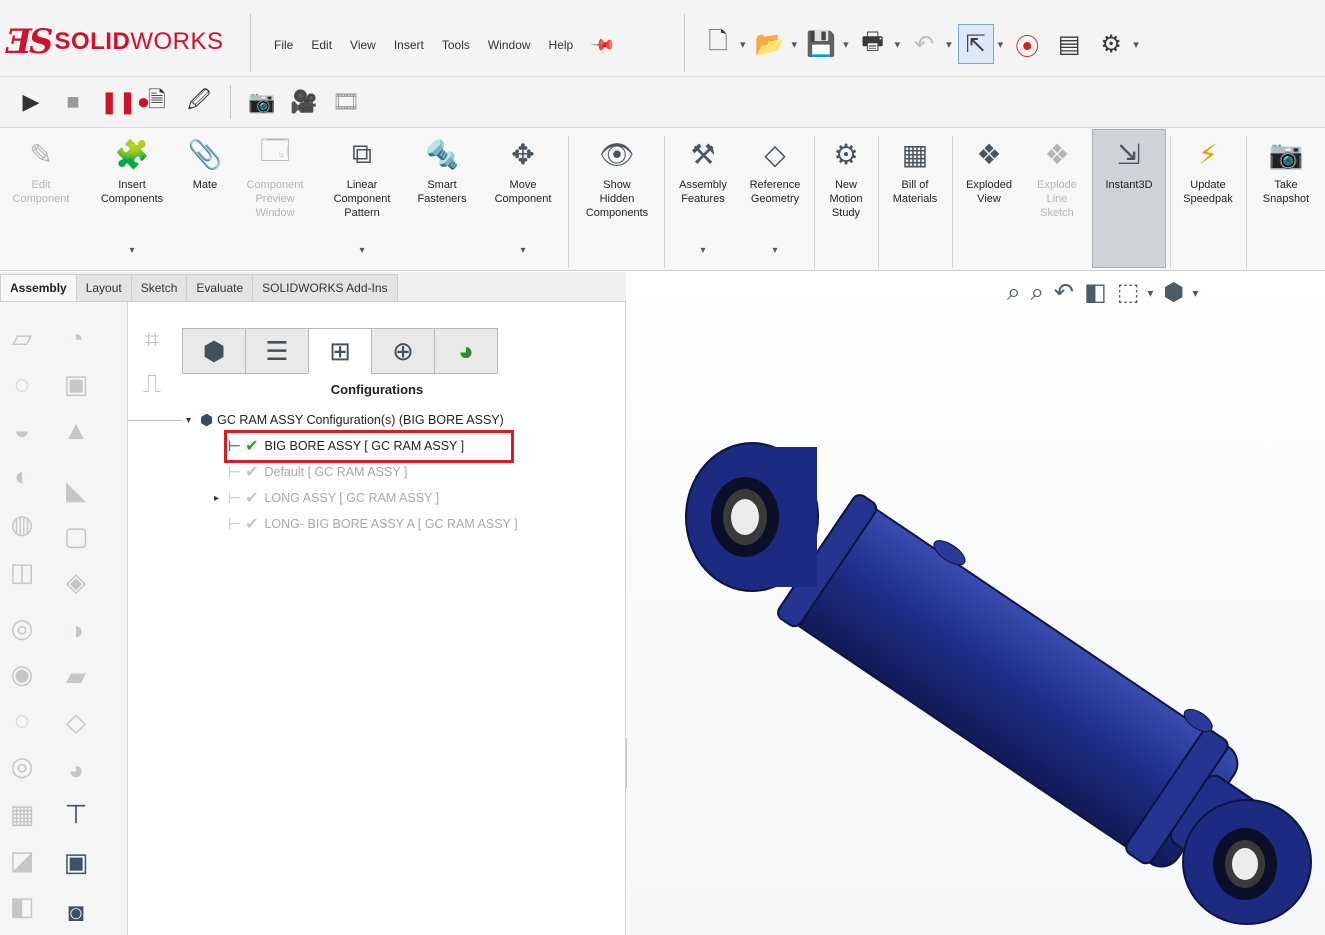 The image size is (1325, 935). Describe the element at coordinates (1286, 201) in the screenshot. I see `take-snapshot-button: 📷 Take Snapshot` at that location.